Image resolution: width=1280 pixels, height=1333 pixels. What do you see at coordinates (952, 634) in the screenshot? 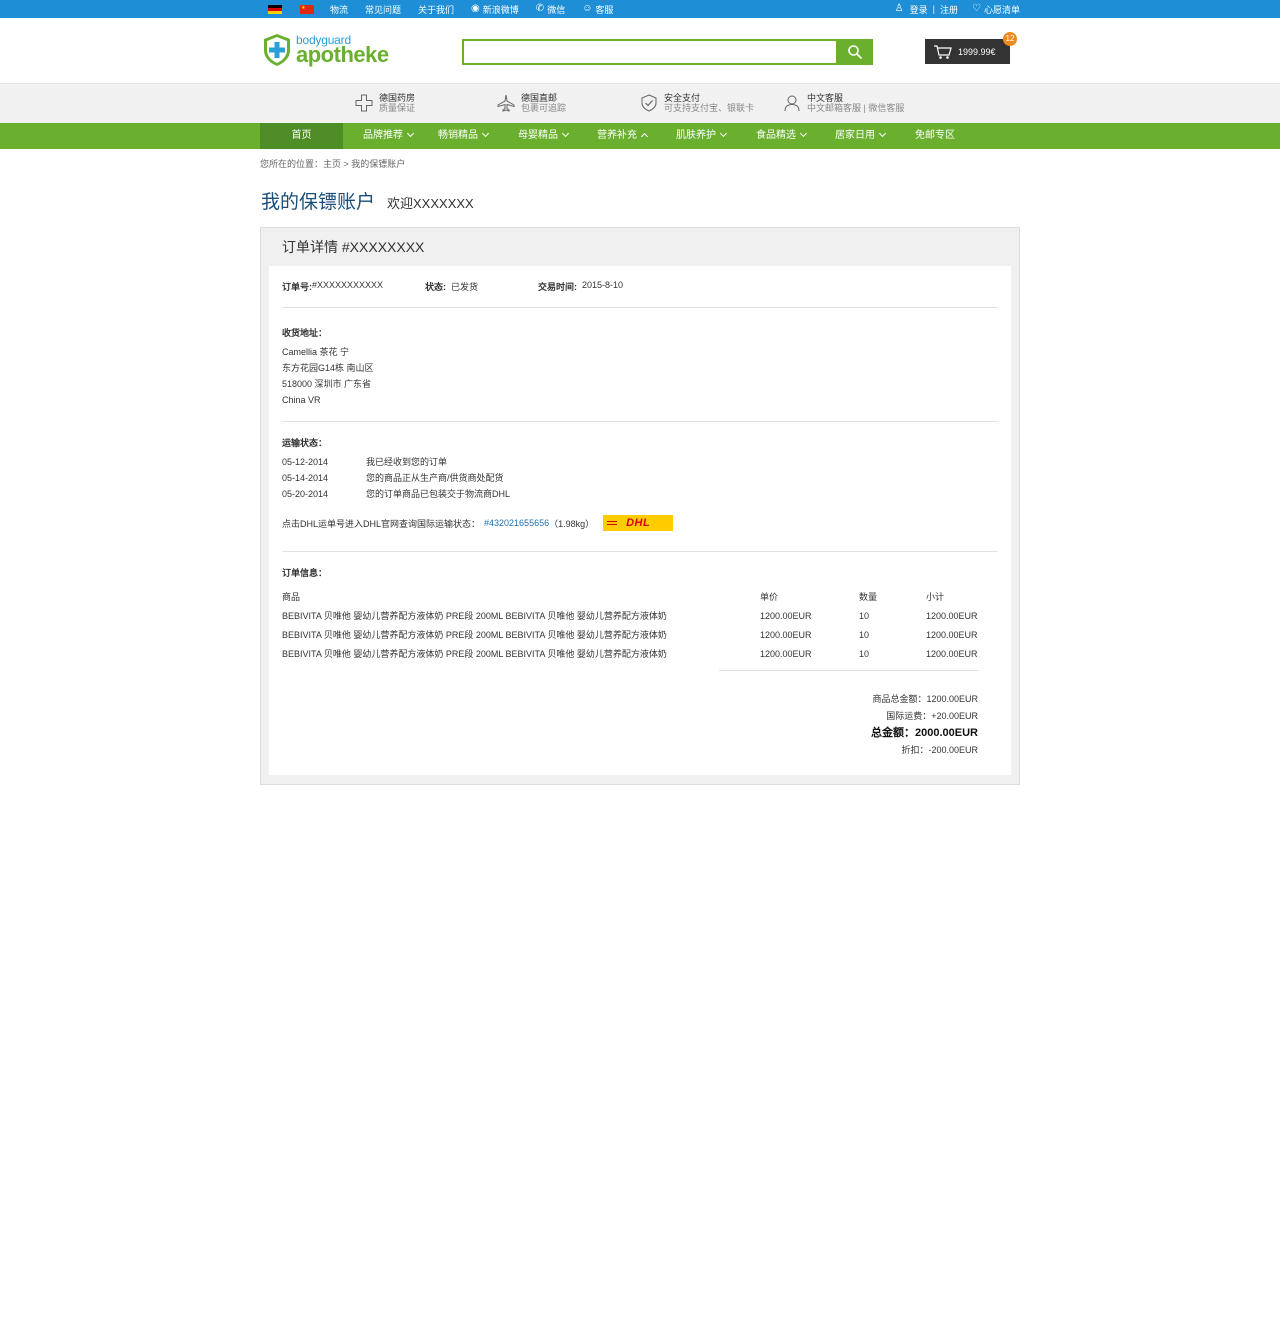
I see `item-subtotal: 1200.00EUR` at bounding box center [952, 634].